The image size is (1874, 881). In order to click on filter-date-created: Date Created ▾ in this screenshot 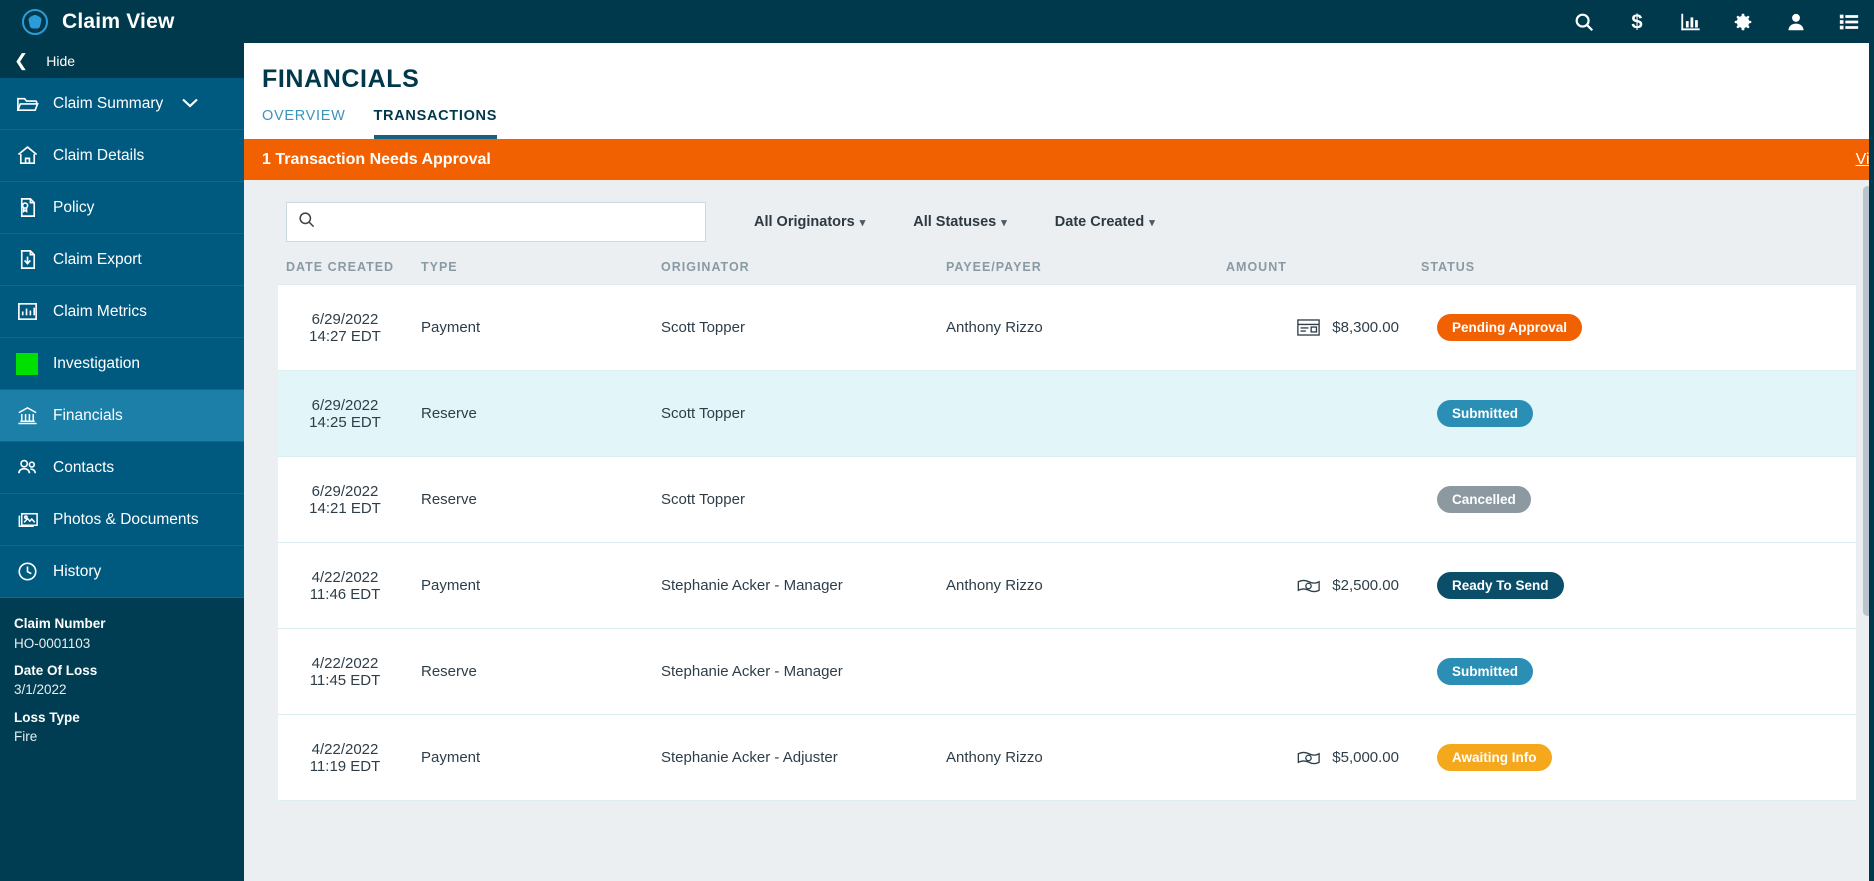, I will do `click(1105, 222)`.